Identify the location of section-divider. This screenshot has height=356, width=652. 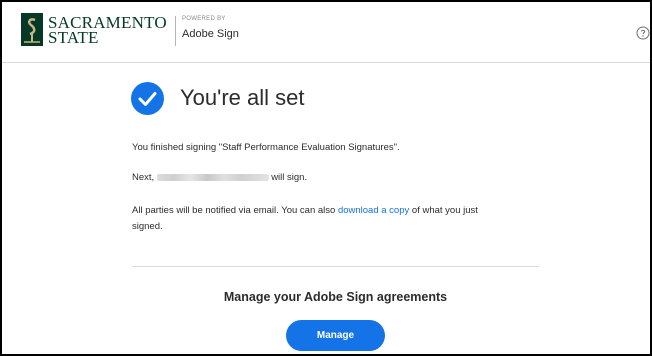
(335, 266).